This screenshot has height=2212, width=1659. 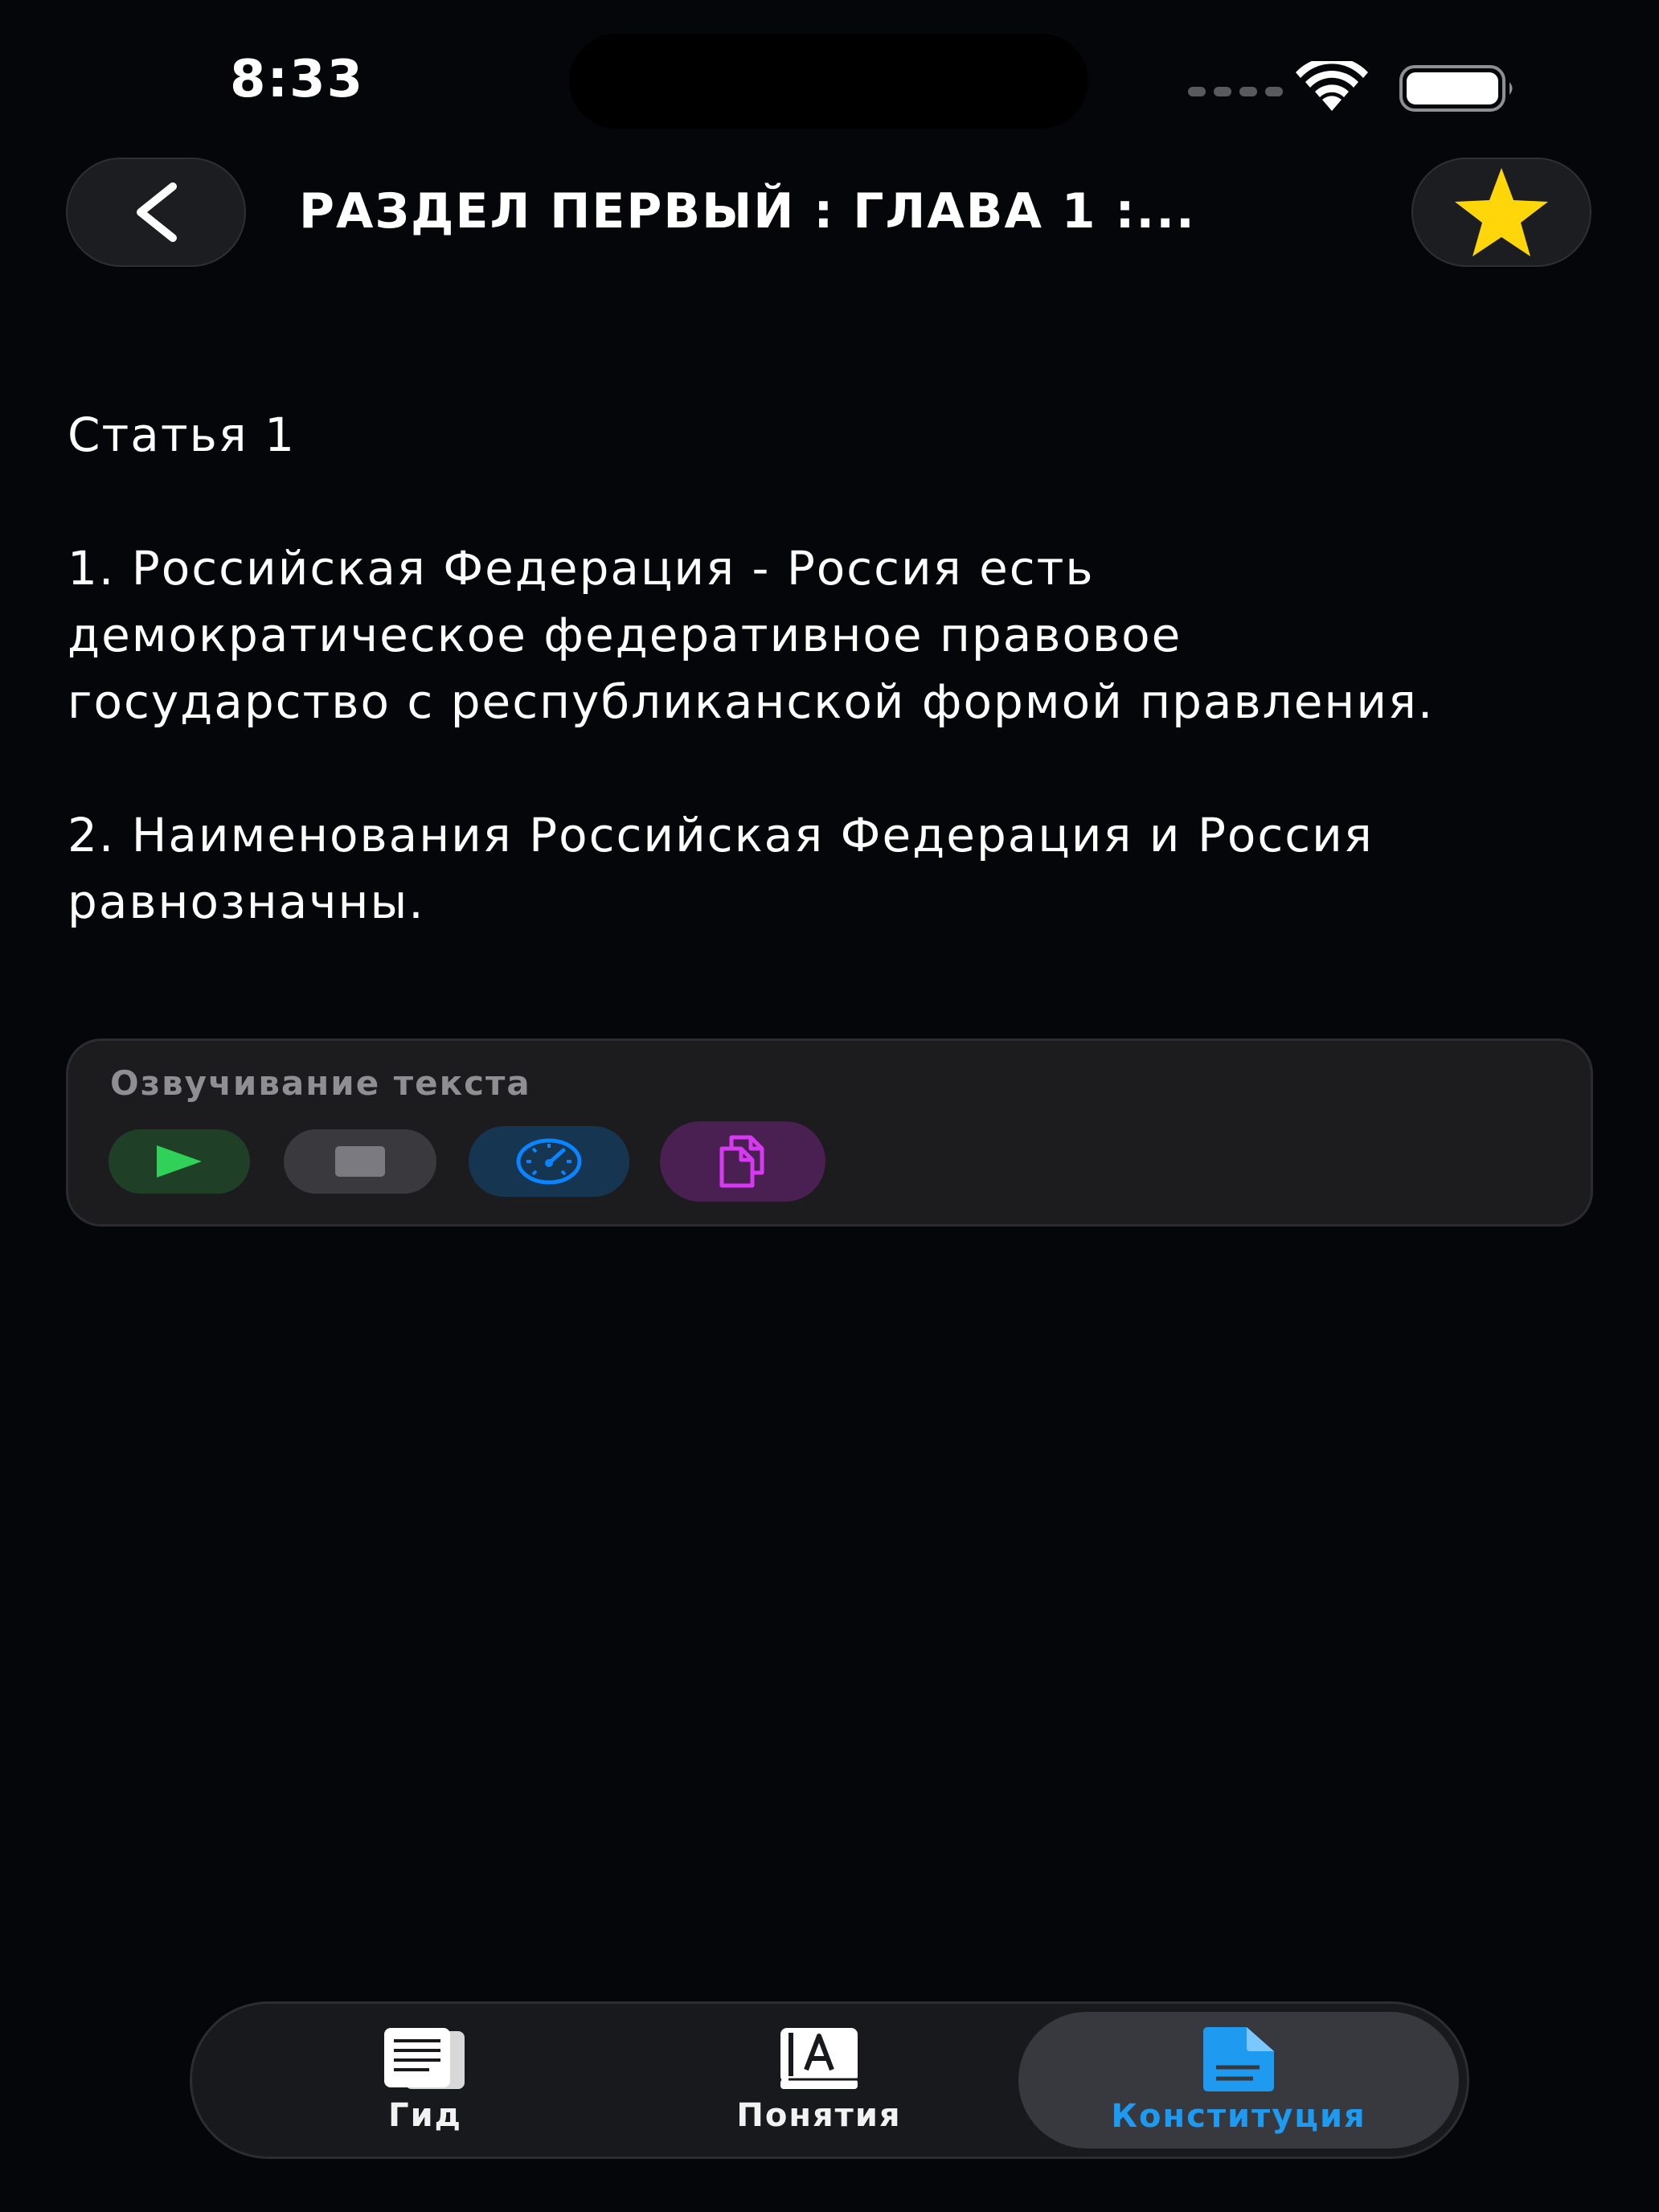 I want to click on guide-book-icon, so click(x=424, y=2058).